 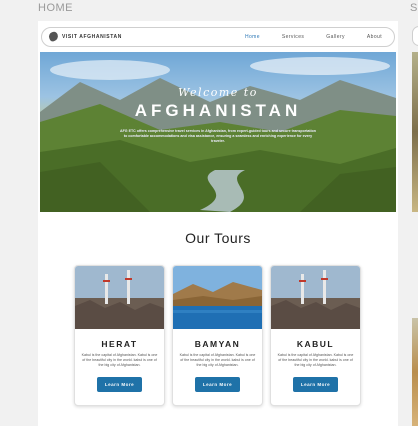 What do you see at coordinates (218, 238) in the screenshot?
I see `tours-heading: Our Tours` at bounding box center [218, 238].